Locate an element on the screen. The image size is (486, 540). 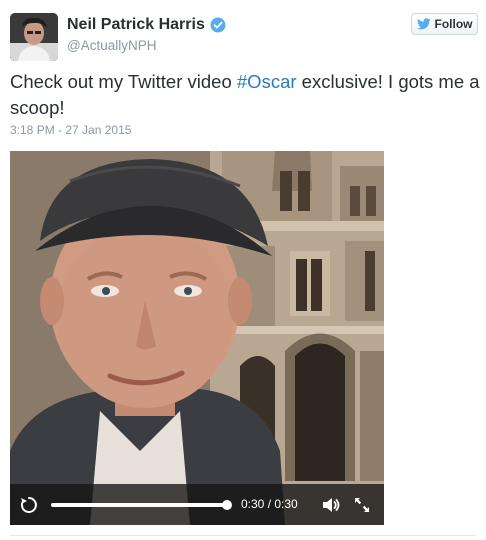
video-time-display: 0:30 / 0:30 is located at coordinates (269, 504).